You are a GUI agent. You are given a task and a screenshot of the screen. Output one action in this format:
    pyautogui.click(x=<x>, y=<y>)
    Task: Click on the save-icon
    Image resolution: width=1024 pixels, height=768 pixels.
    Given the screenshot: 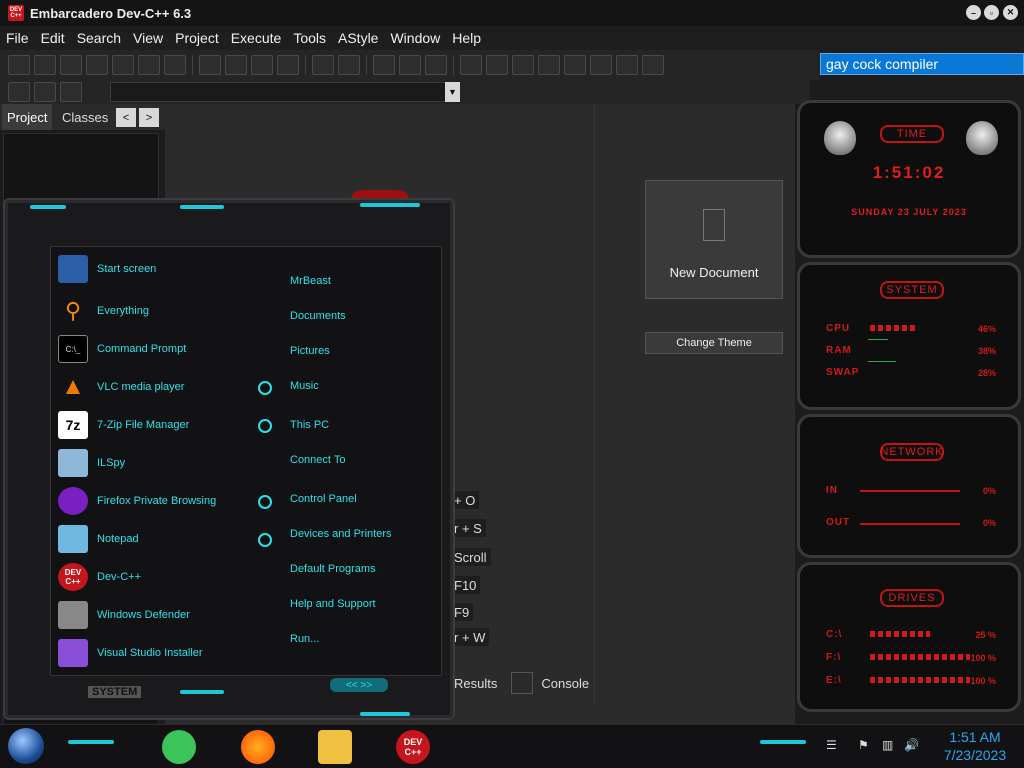 What is the action you would take?
    pyautogui.click(x=71, y=65)
    